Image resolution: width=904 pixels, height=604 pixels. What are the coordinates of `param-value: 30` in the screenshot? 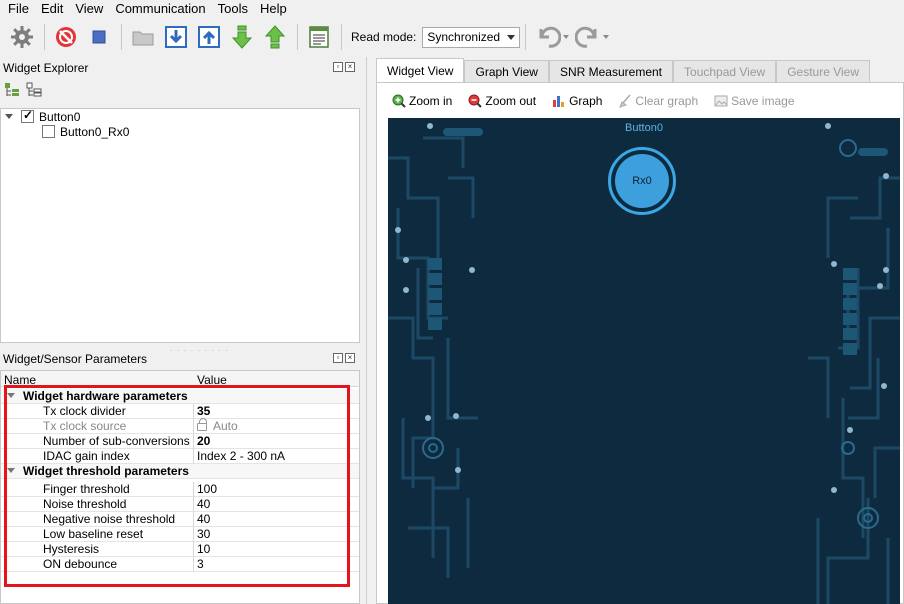 It's located at (203, 534).